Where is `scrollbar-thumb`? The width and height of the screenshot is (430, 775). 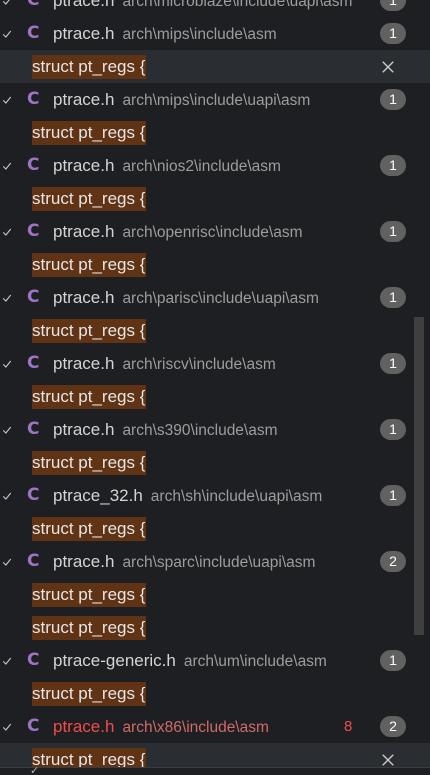 scrollbar-thumb is located at coordinates (419, 476).